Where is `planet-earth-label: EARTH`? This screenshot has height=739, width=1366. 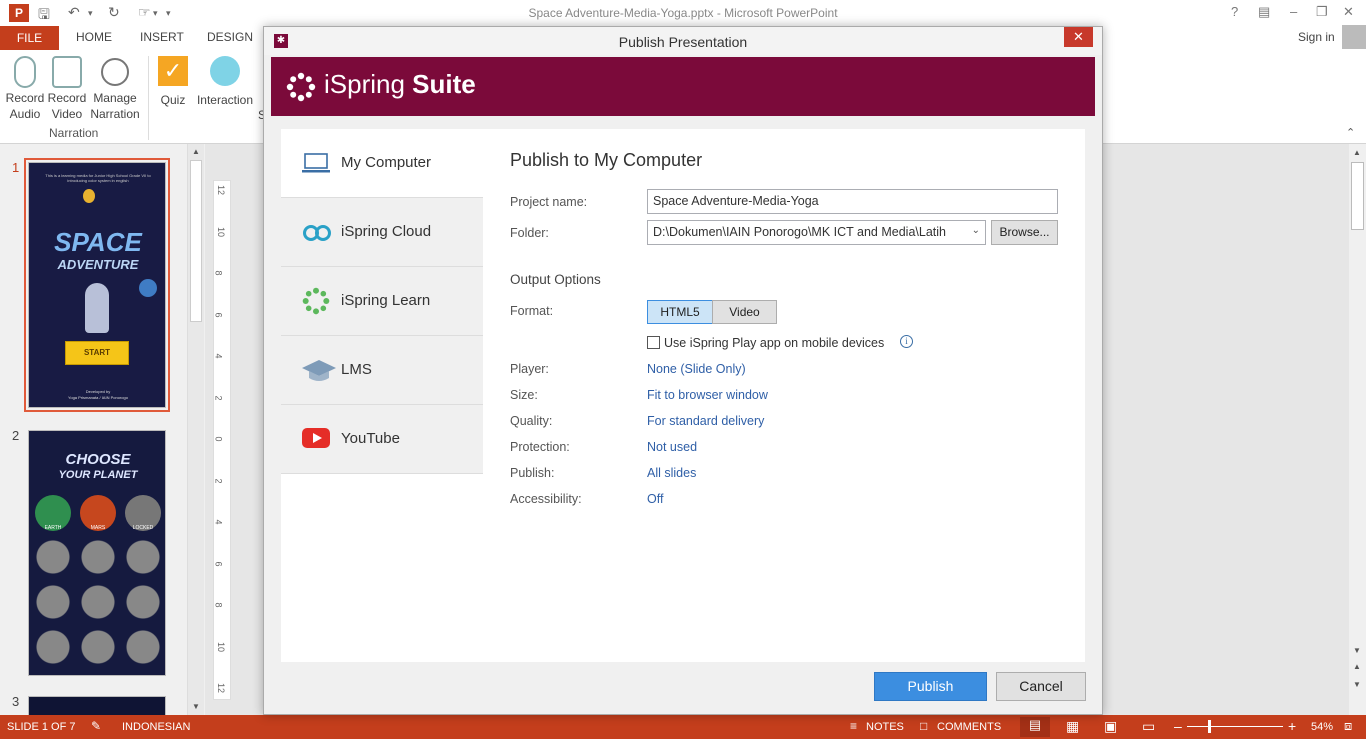
planet-earth-label: EARTH is located at coordinates (53, 528).